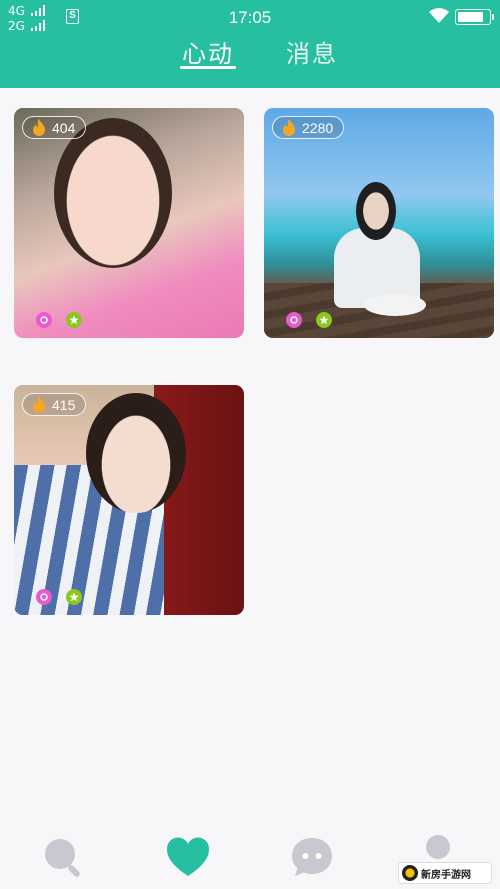 The width and height of the screenshot is (500, 889). Describe the element at coordinates (376, 211) in the screenshot. I see `profile-photo-face` at that location.